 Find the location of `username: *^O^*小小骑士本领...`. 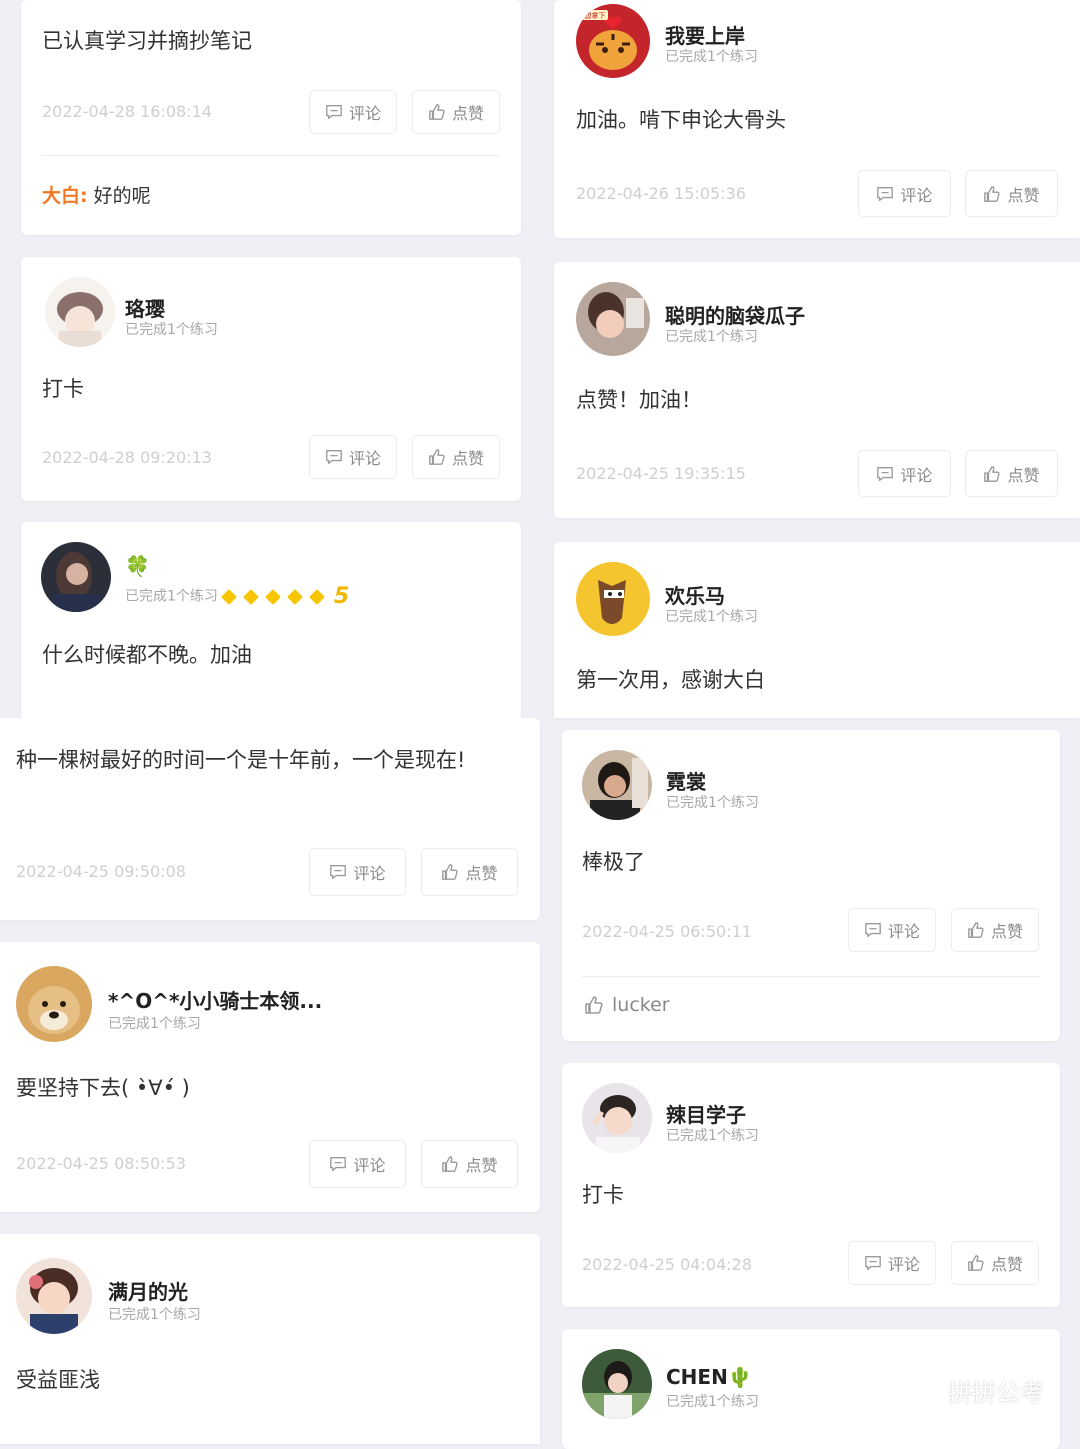

username: *^O^*小小骑士本领... is located at coordinates (215, 999).